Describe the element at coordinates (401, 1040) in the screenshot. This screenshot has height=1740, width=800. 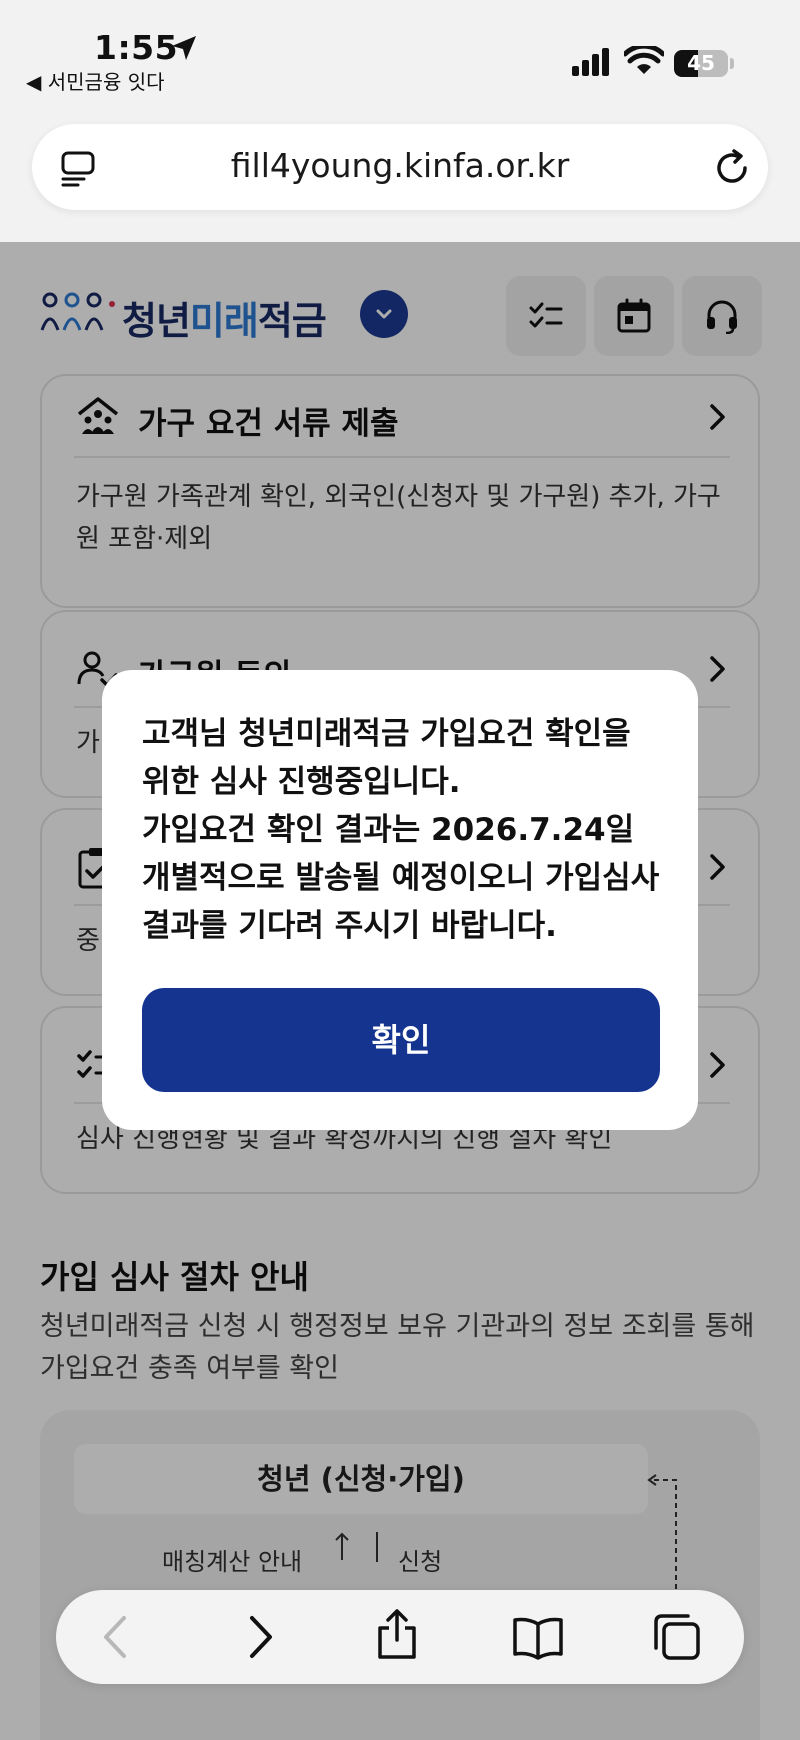
I see `confirm-button: 확인` at that location.